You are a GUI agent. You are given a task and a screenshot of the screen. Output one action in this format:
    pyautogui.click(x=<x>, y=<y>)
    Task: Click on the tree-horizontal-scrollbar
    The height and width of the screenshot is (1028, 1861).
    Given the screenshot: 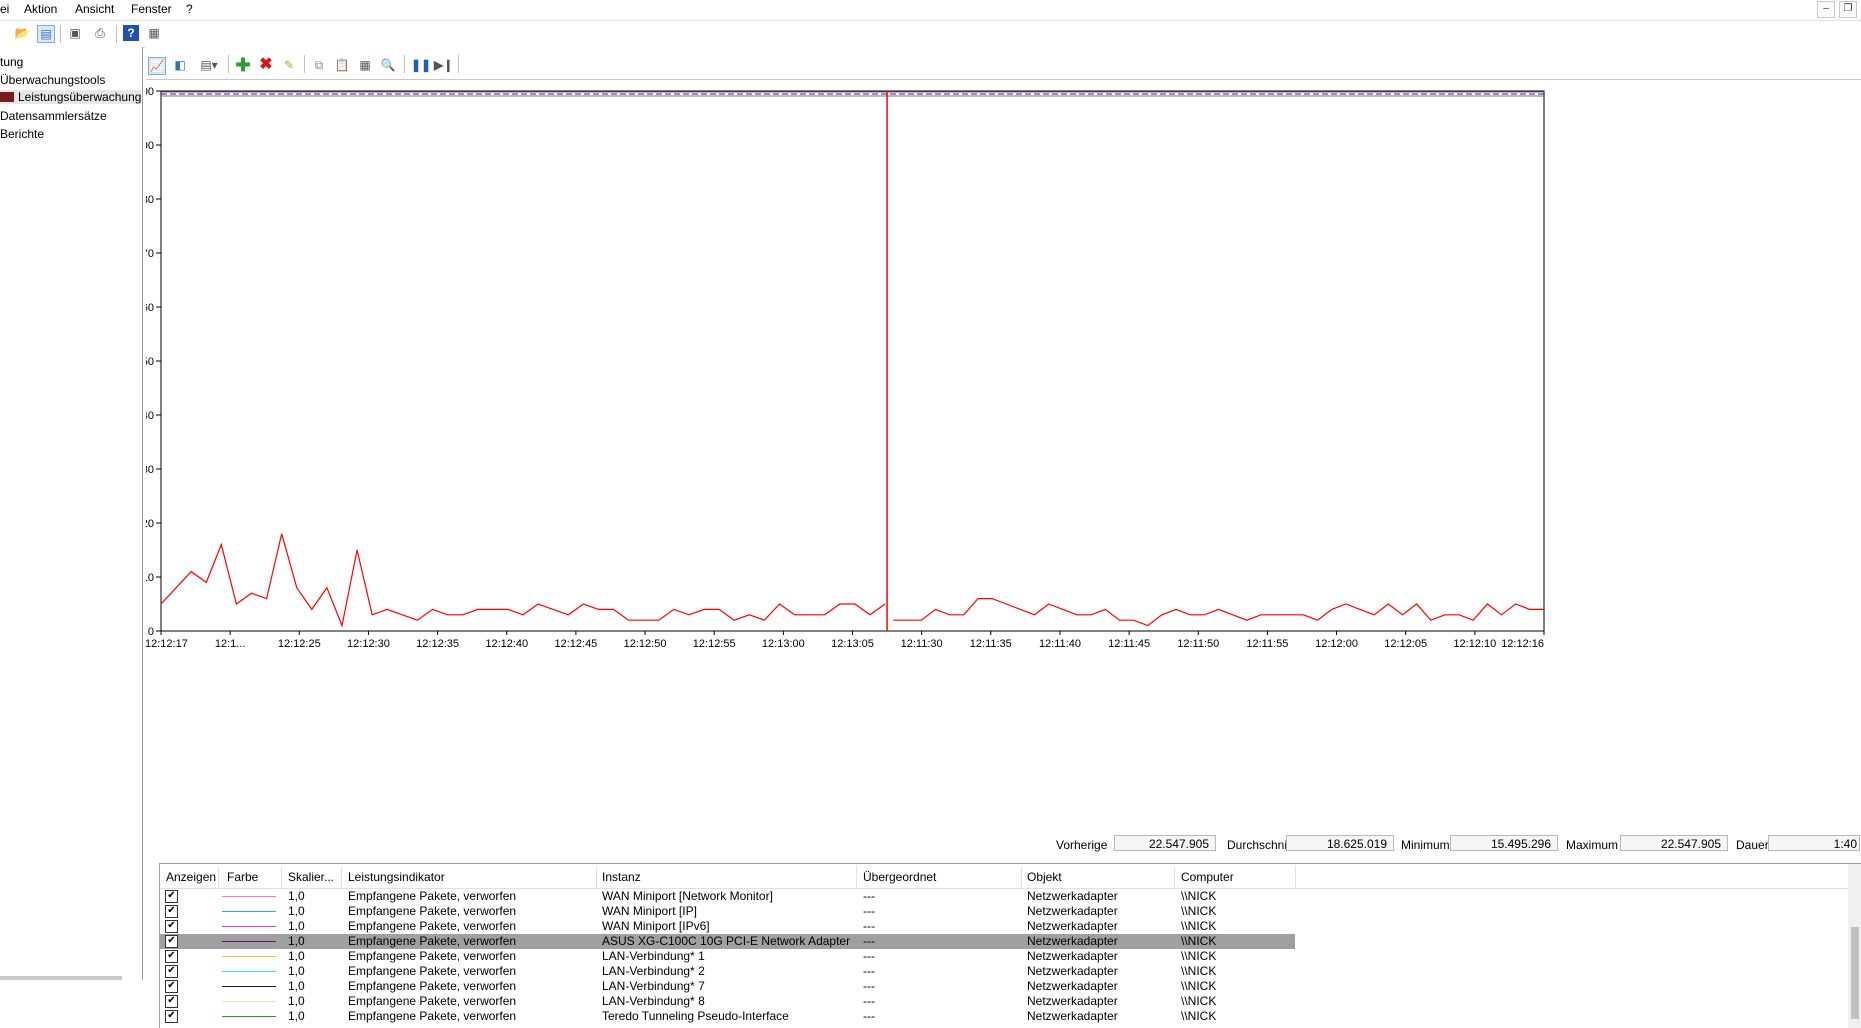 What is the action you would take?
    pyautogui.click(x=61, y=978)
    